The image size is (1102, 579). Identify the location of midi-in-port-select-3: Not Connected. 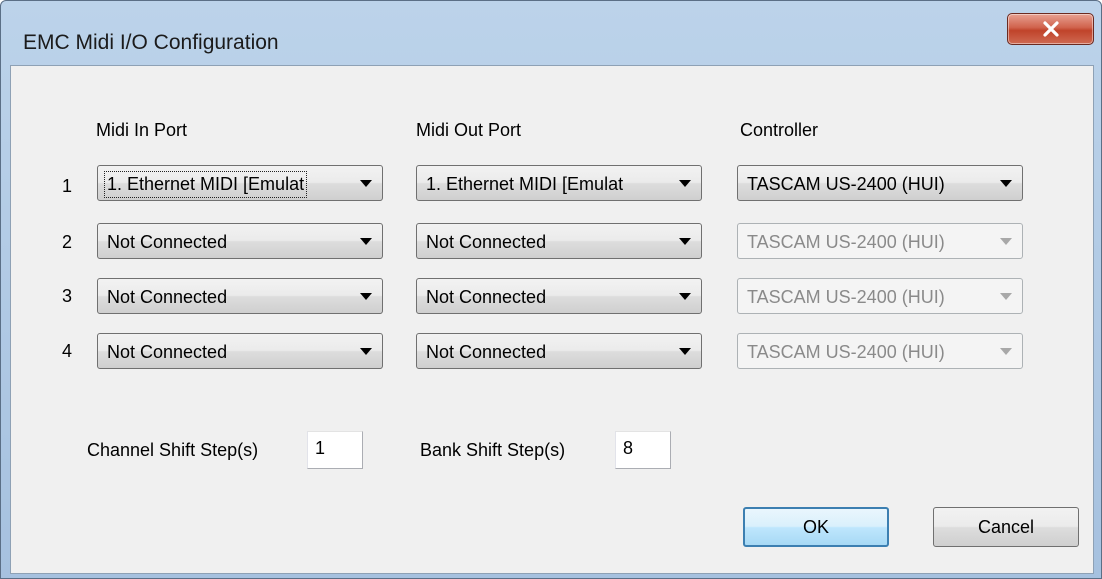
(240, 296).